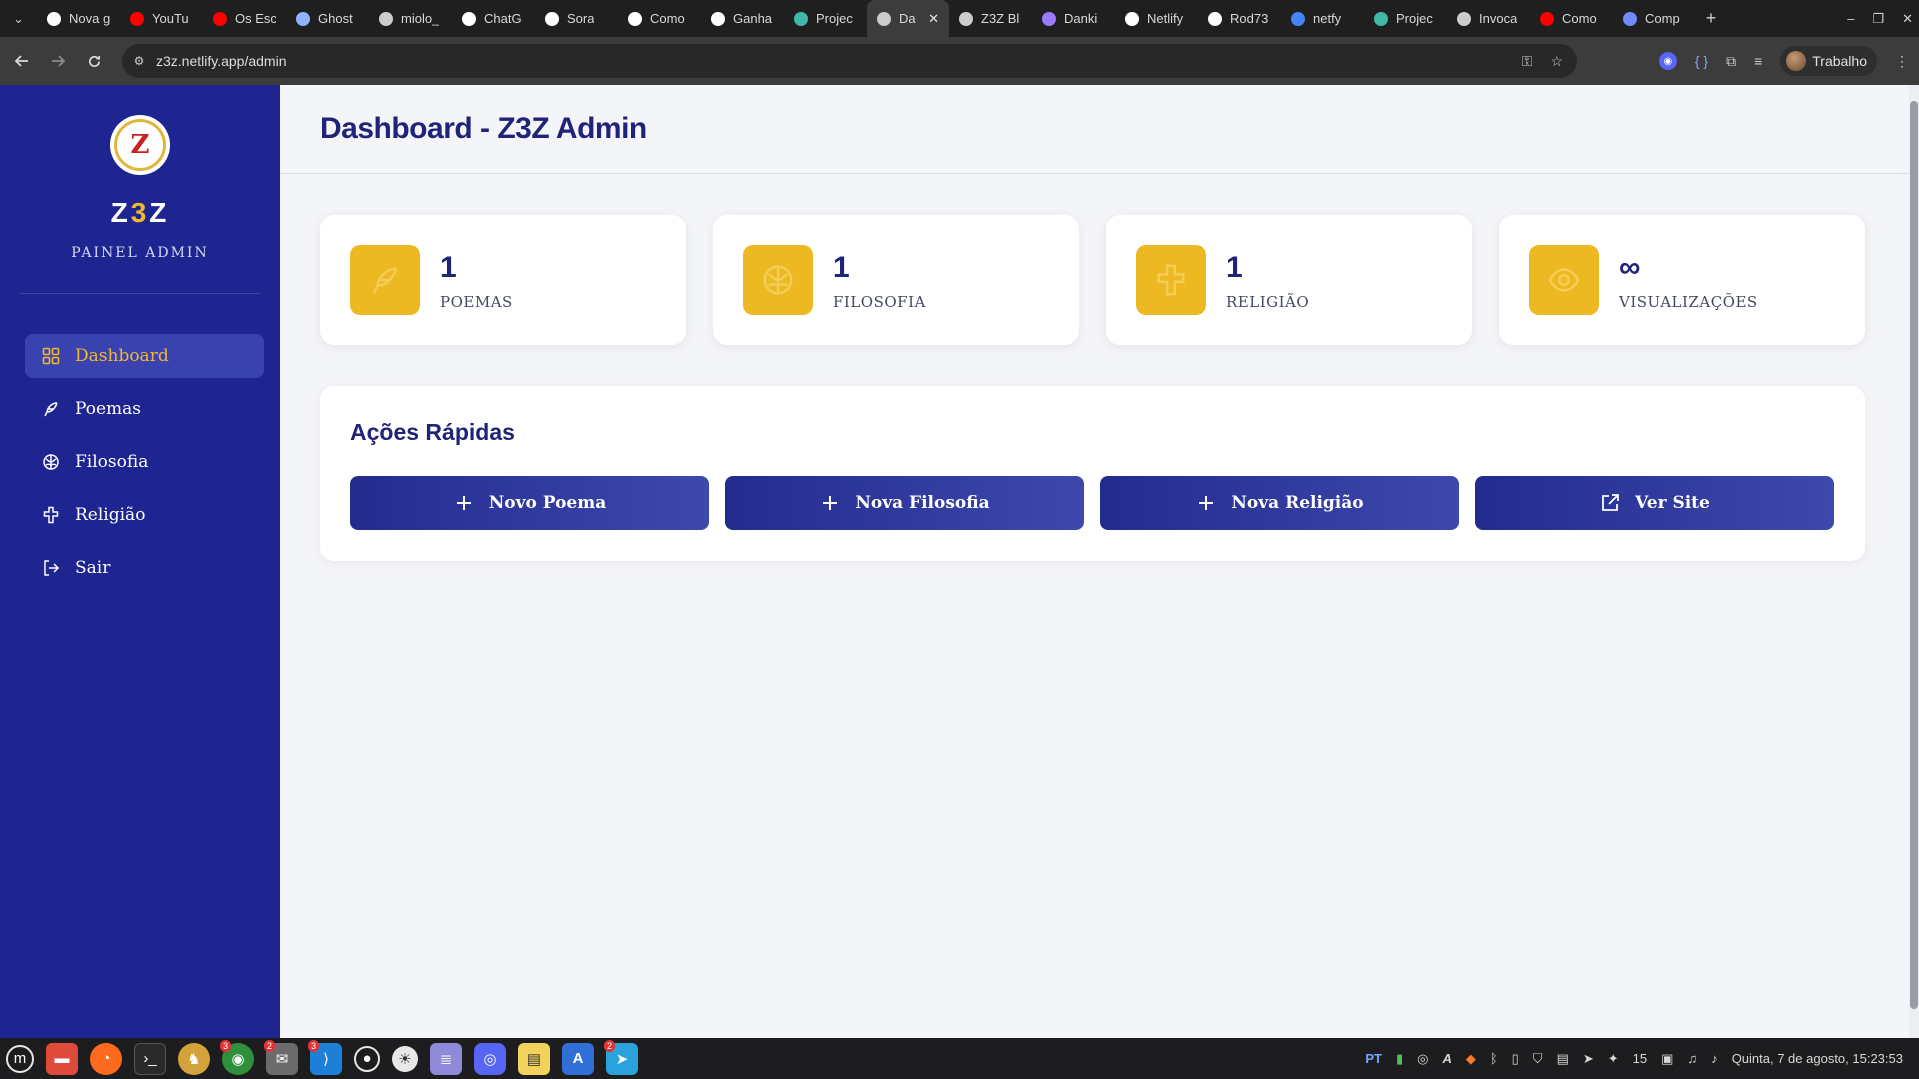 This screenshot has height=1079, width=1919. What do you see at coordinates (1796, 61) in the screenshot?
I see `avatar` at bounding box center [1796, 61].